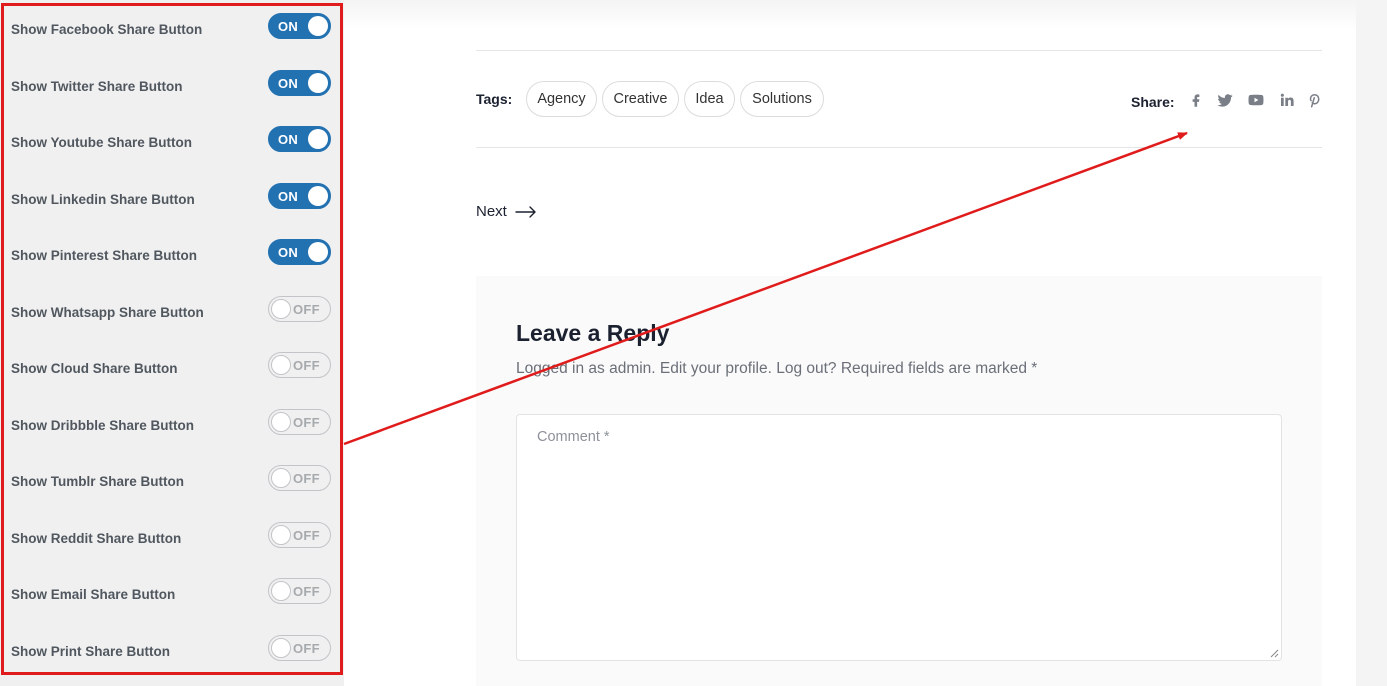  What do you see at coordinates (1315, 100) in the screenshot?
I see `pinterest-icon` at bounding box center [1315, 100].